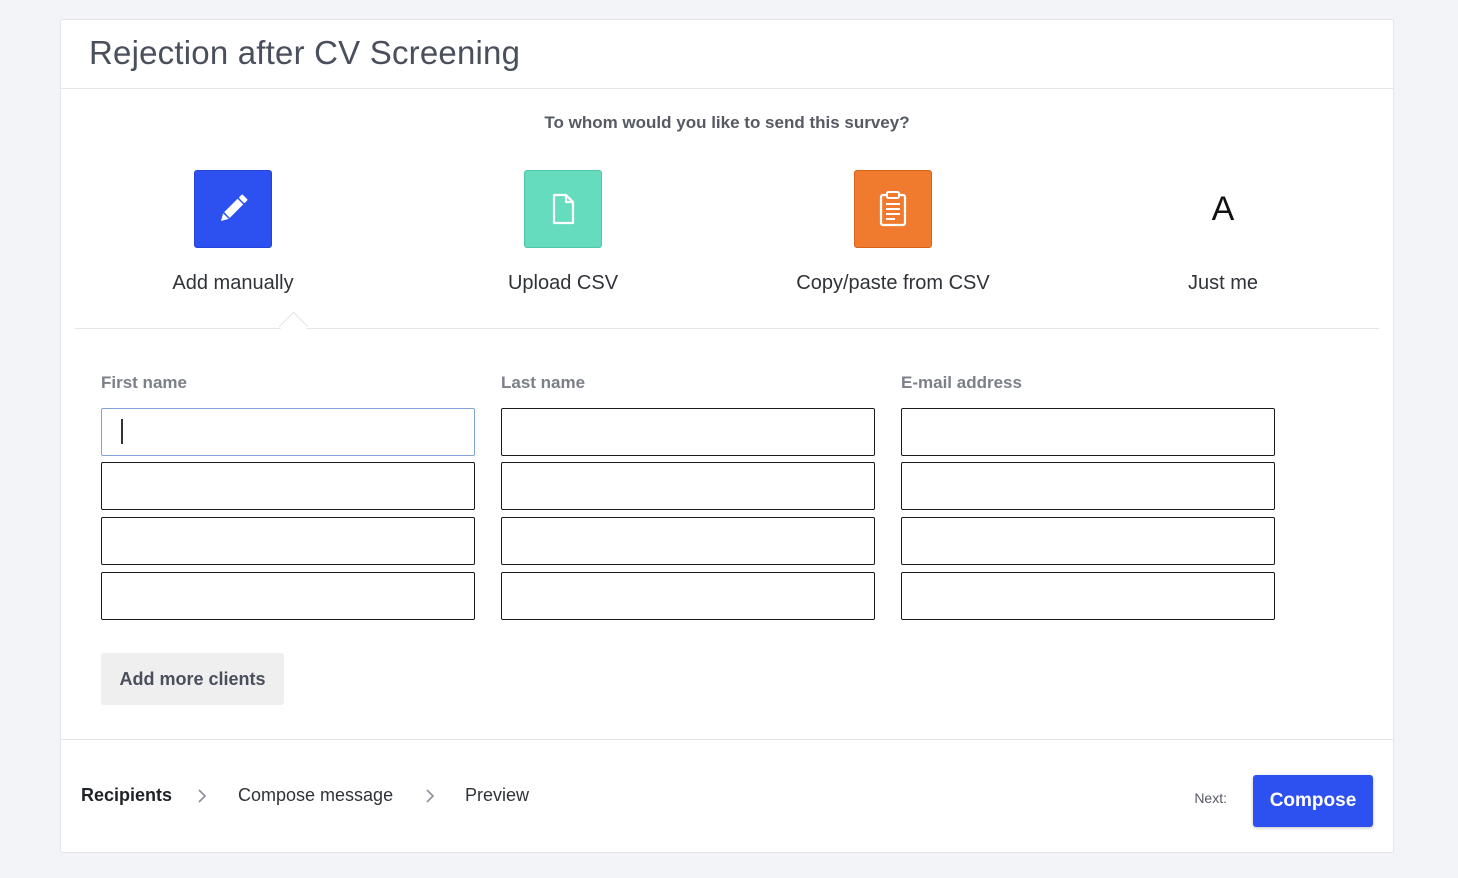 This screenshot has height=878, width=1458. Describe the element at coordinates (727, 54) in the screenshot. I see `card-header: Rejection after CV Screening` at that location.